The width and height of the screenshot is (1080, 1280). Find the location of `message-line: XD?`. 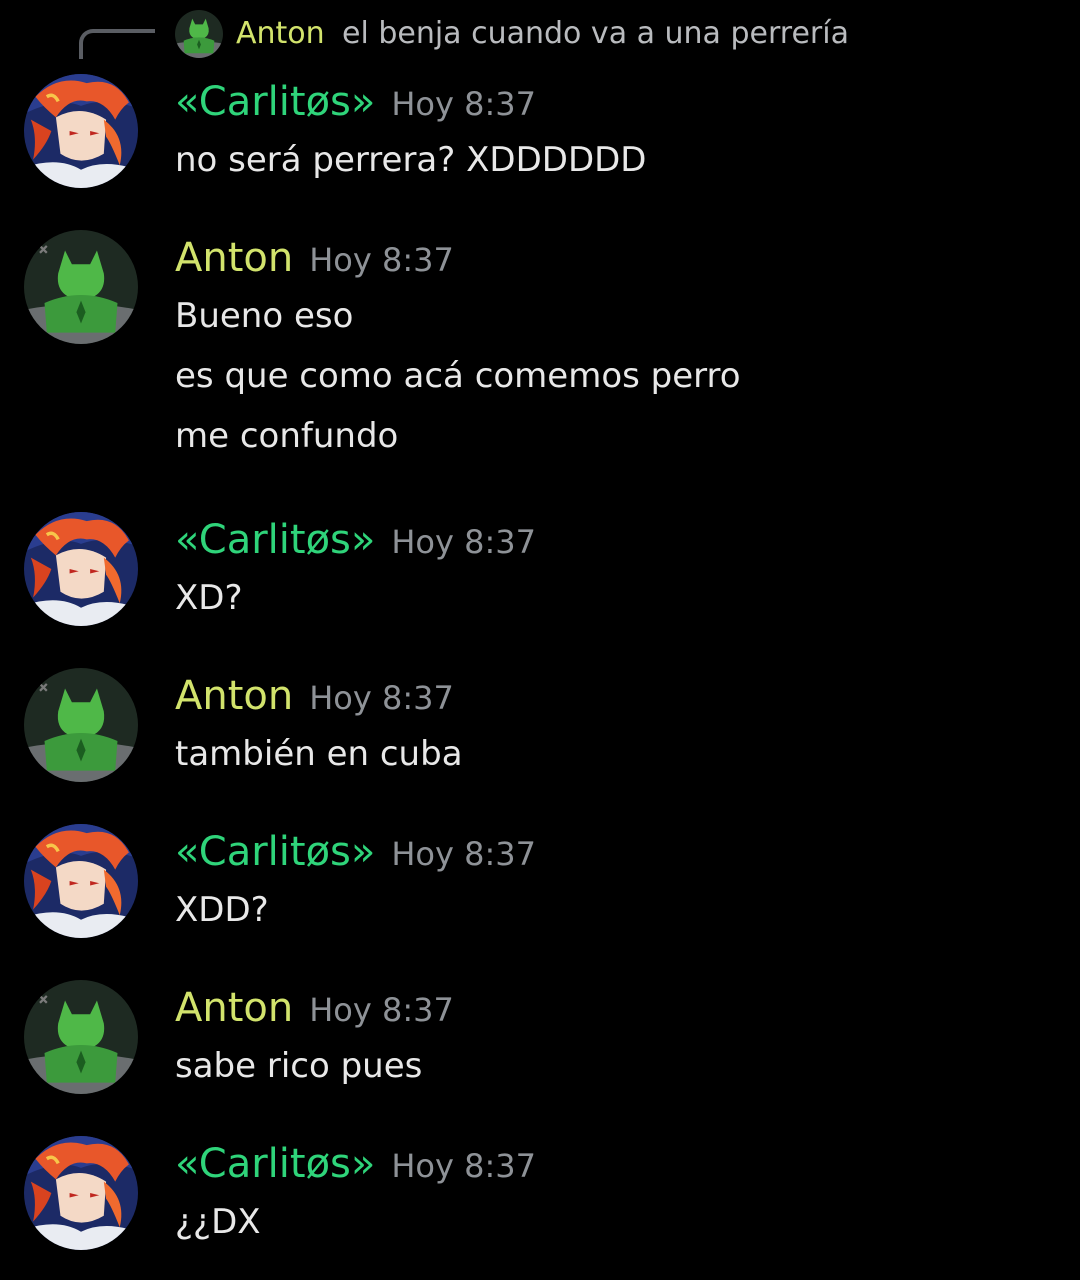

message-line: XD? is located at coordinates (209, 598).